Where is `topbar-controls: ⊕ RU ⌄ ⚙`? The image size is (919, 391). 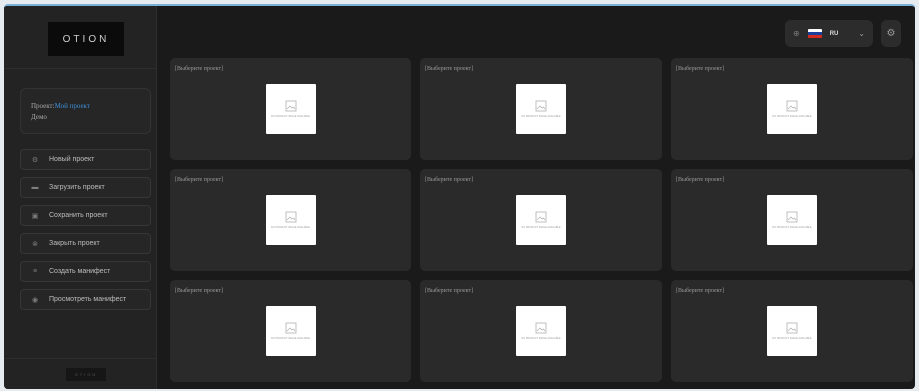 topbar-controls: ⊕ RU ⌄ ⚙ is located at coordinates (843, 33).